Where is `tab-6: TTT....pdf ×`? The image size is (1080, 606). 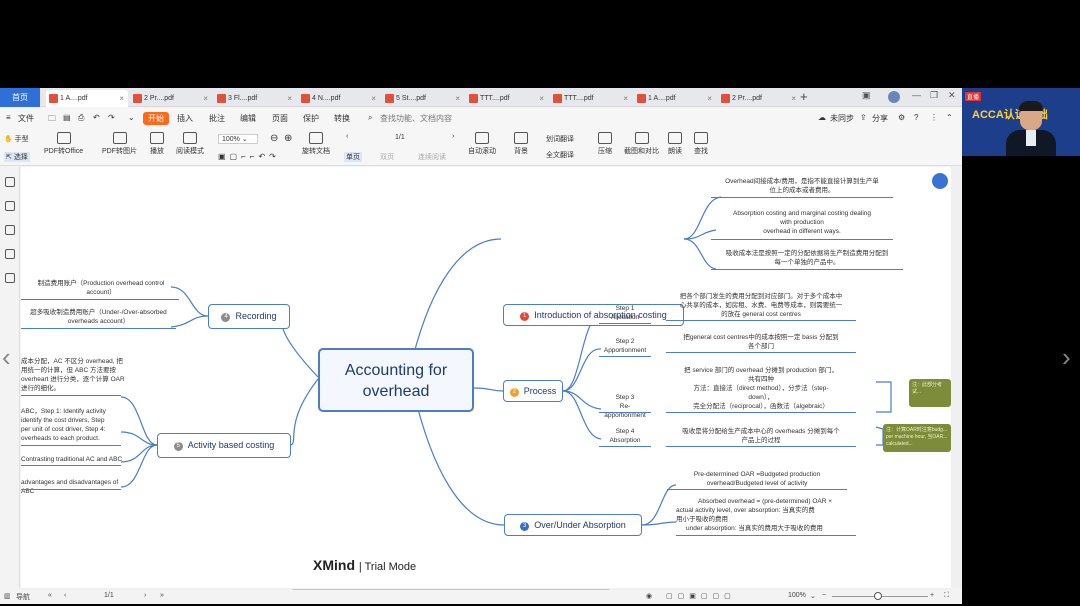
tab-6: TTT....pdf × is located at coordinates (507, 98).